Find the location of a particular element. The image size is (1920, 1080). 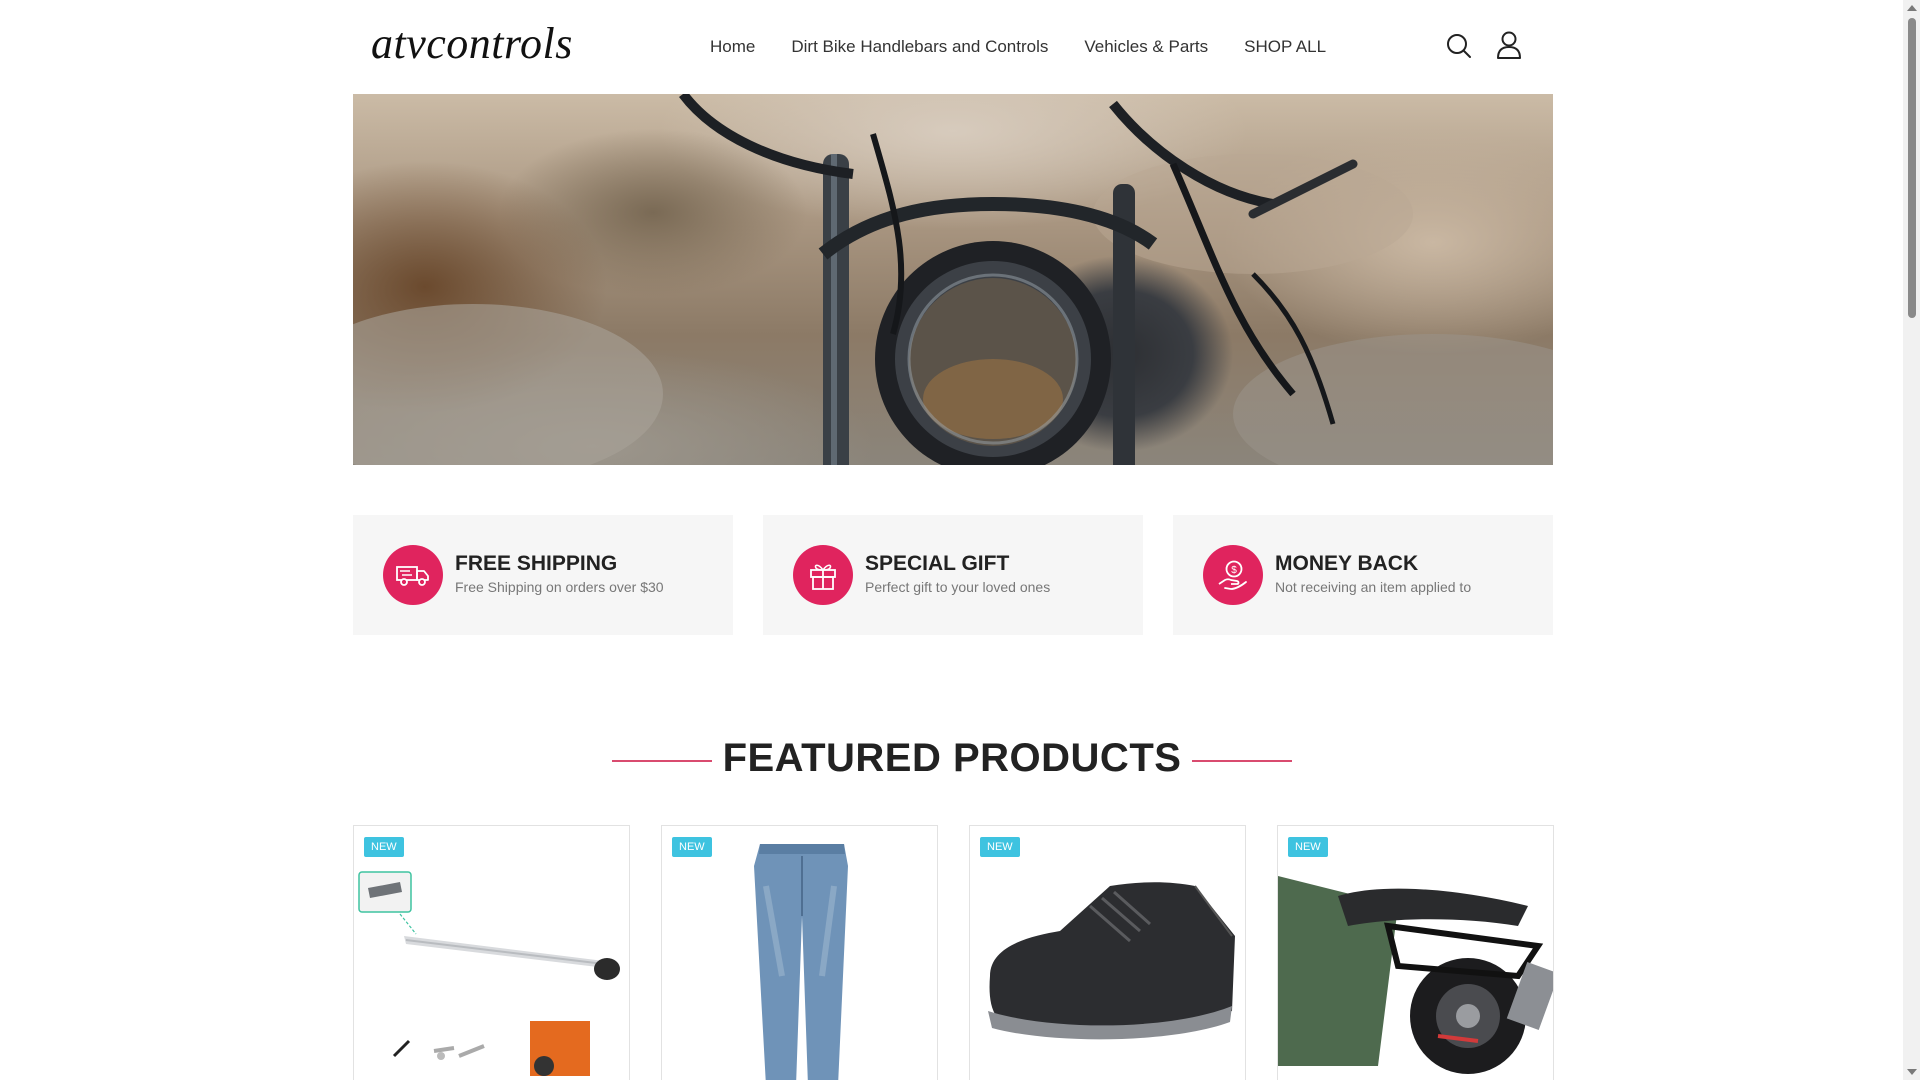

search-icon is located at coordinates (1459, 46).